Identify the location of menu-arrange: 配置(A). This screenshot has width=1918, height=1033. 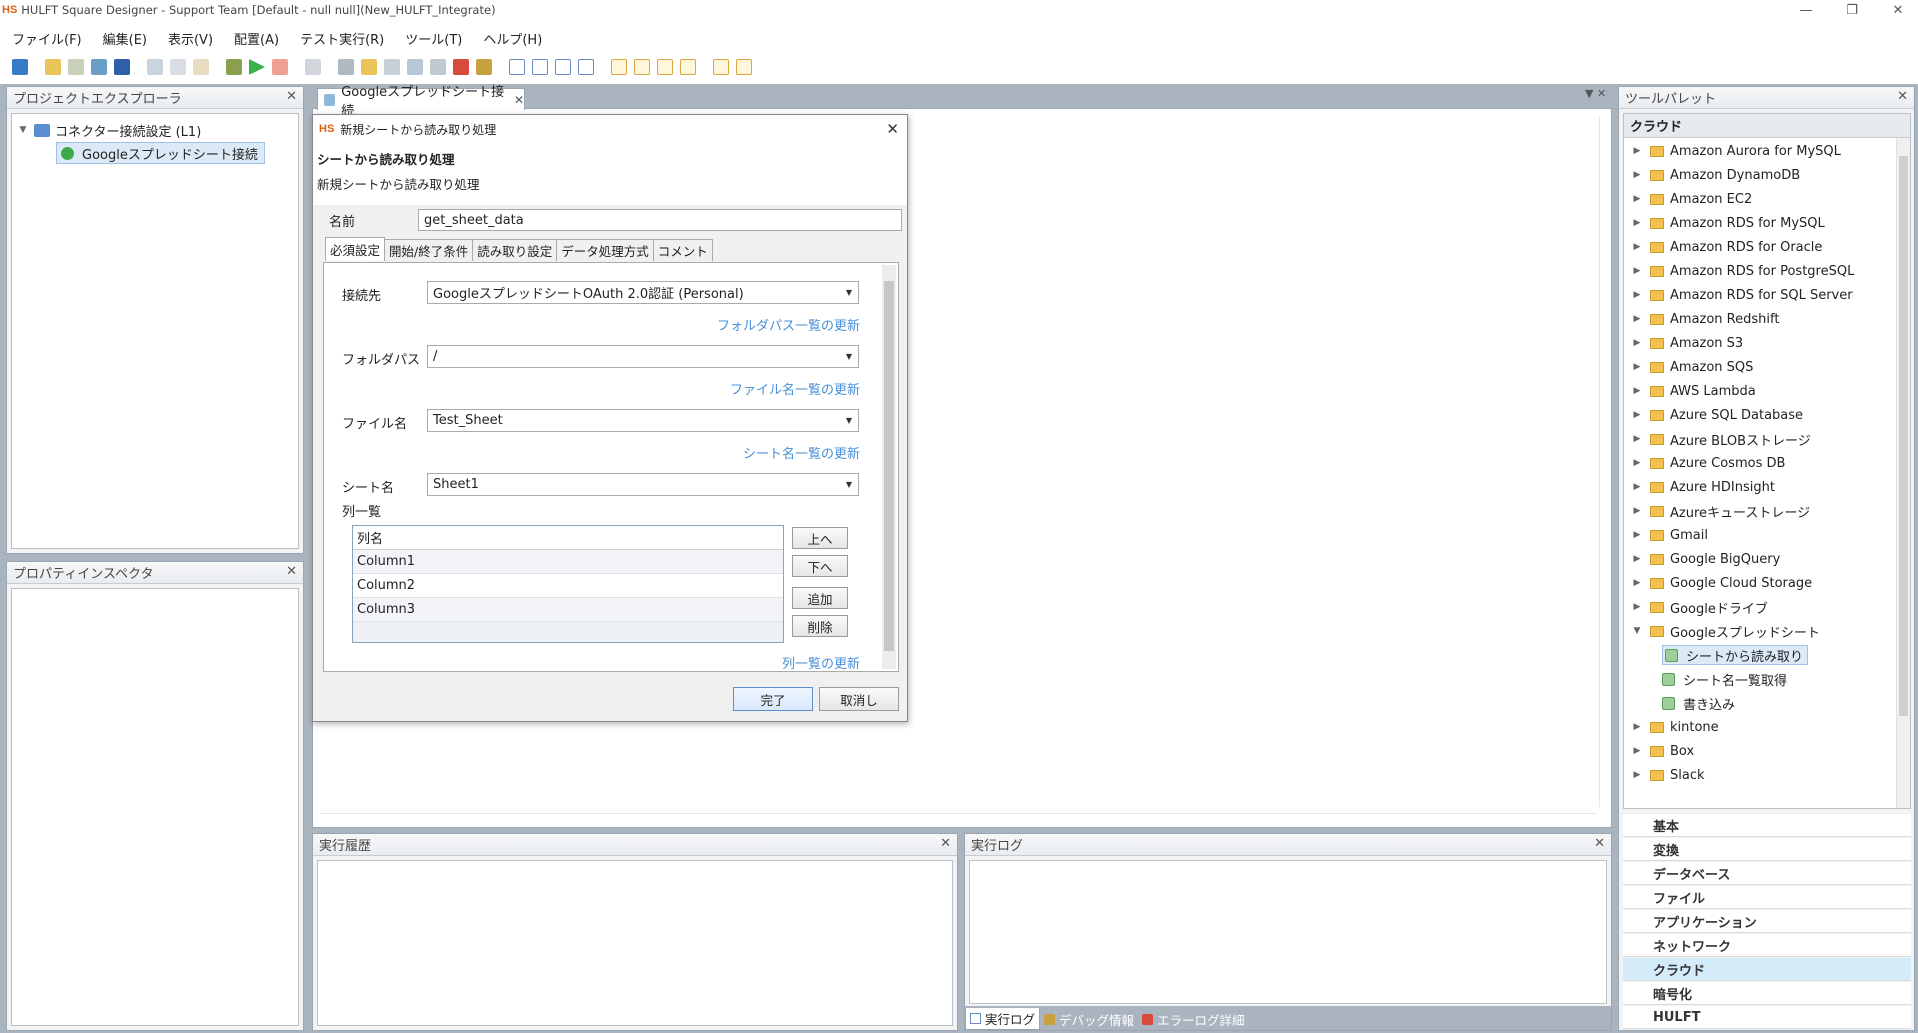
(255, 38).